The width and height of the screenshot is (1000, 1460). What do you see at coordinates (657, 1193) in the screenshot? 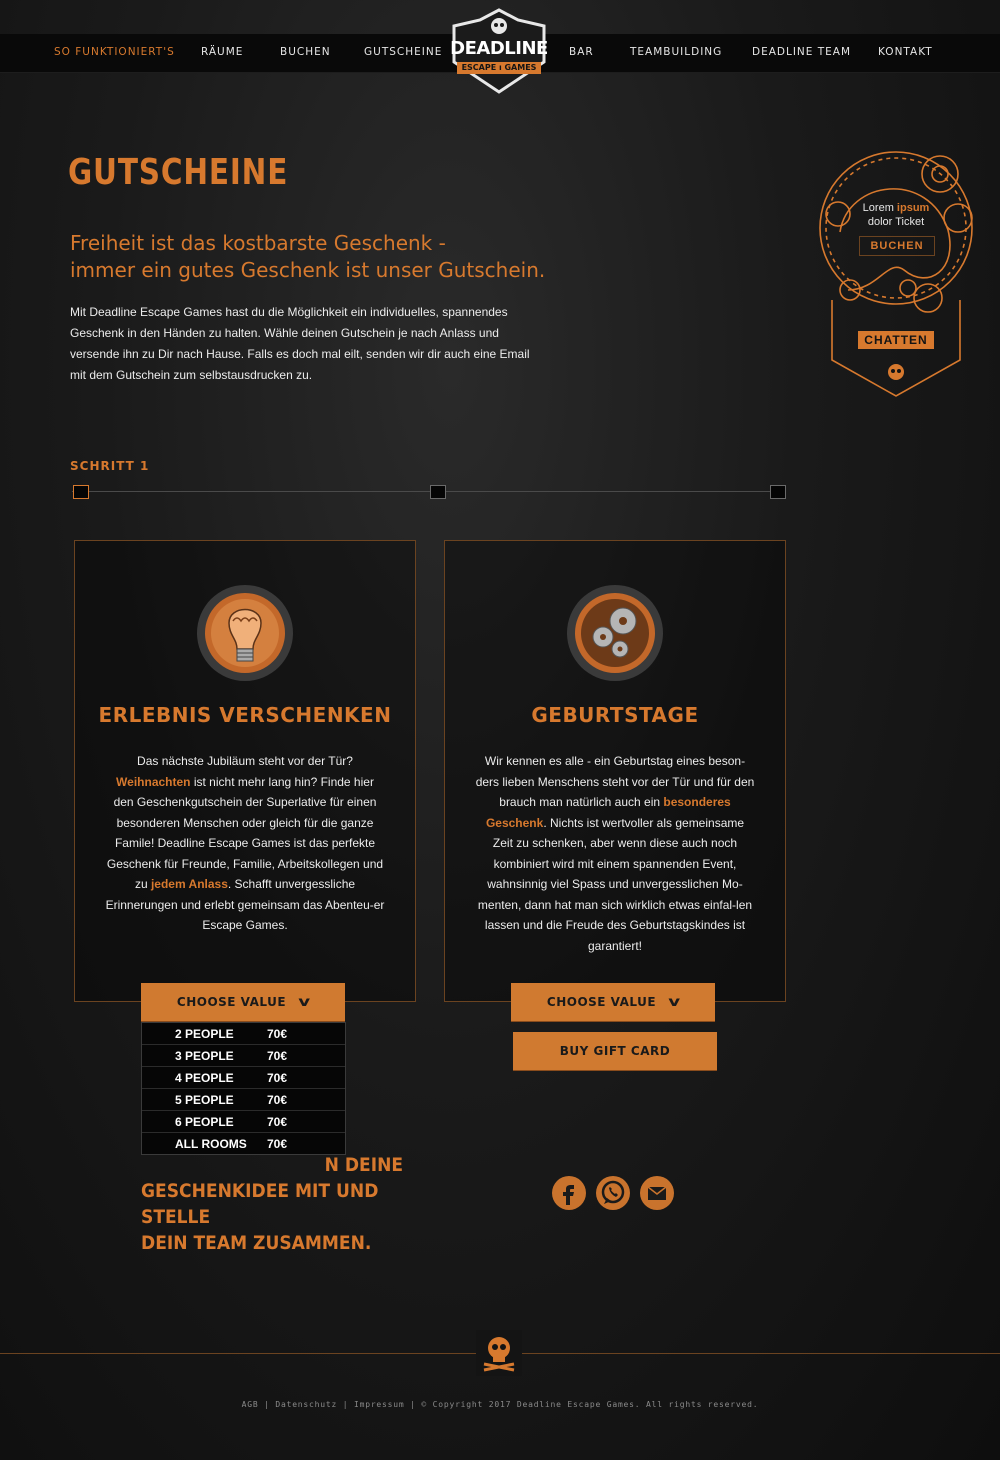
I see `email-icon` at bounding box center [657, 1193].